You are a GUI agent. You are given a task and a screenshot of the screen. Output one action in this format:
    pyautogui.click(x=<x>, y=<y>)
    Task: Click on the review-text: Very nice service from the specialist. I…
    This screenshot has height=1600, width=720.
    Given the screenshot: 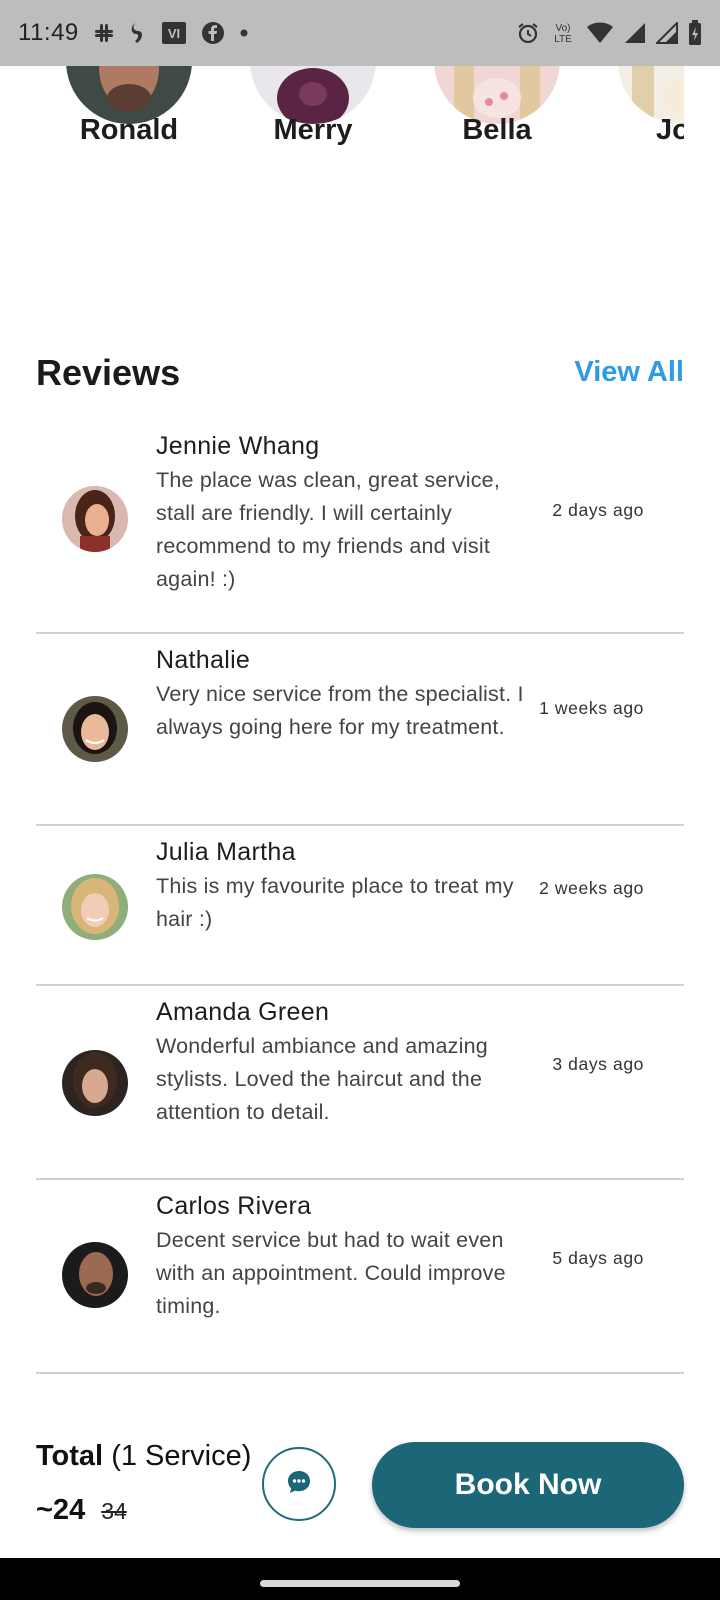 What is the action you would take?
    pyautogui.click(x=340, y=710)
    